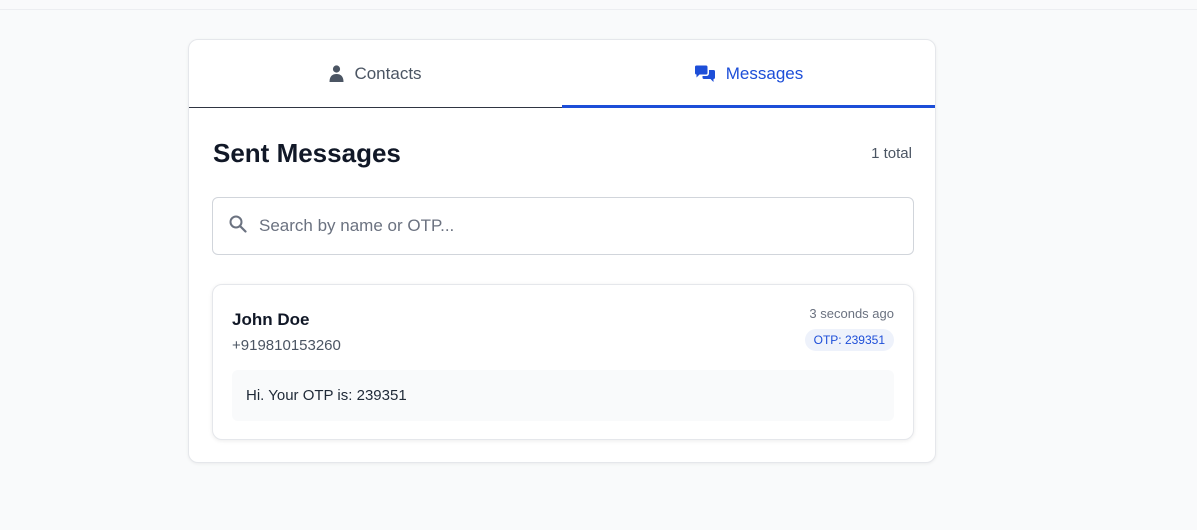 This screenshot has width=1197, height=530. Describe the element at coordinates (286, 345) in the screenshot. I see `contact-phone: +919810153260` at that location.